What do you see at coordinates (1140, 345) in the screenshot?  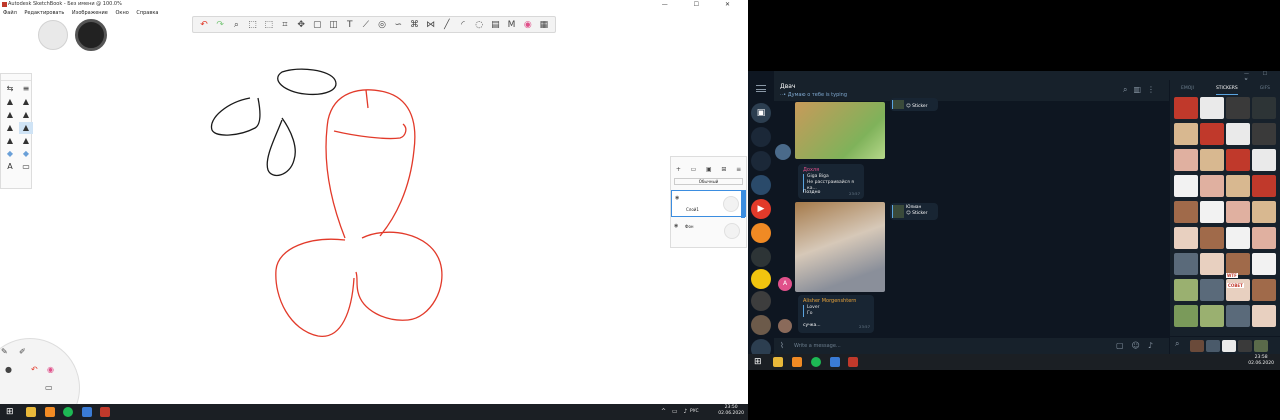 I see `emoji-icon: ☺` at bounding box center [1140, 345].